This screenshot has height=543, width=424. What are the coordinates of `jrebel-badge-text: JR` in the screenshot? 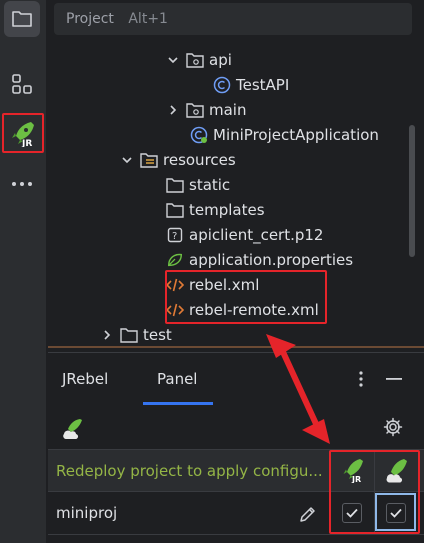 It's located at (26, 143).